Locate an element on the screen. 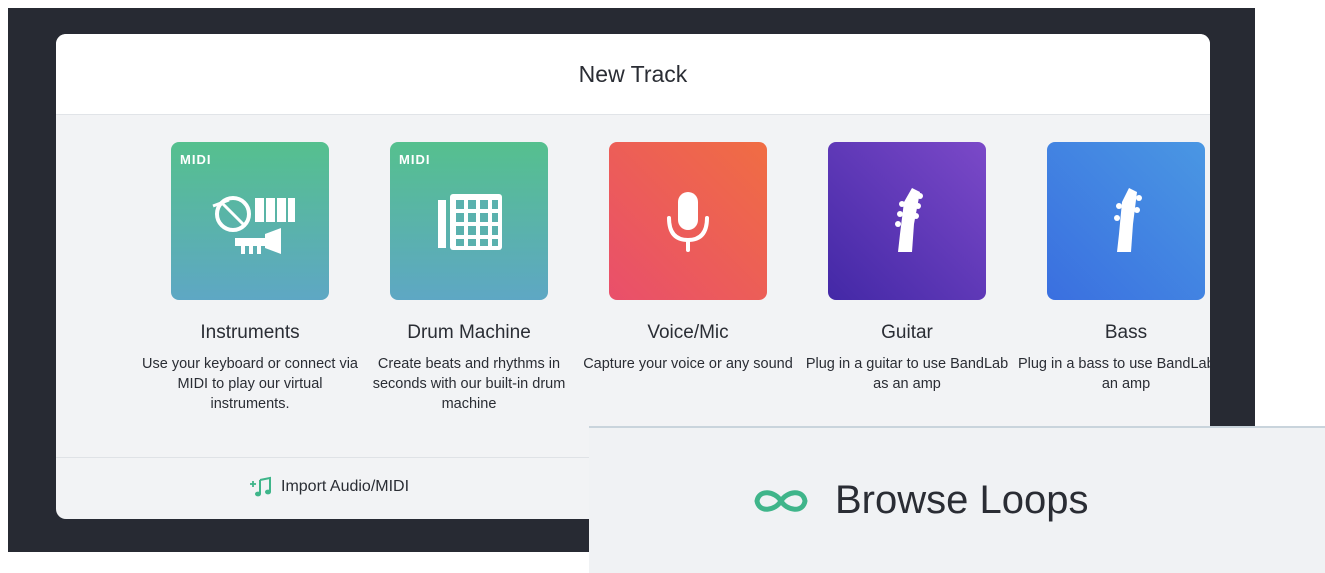 Image resolution: width=1325 pixels, height=573 pixels. guitar-tile is located at coordinates (907, 221).